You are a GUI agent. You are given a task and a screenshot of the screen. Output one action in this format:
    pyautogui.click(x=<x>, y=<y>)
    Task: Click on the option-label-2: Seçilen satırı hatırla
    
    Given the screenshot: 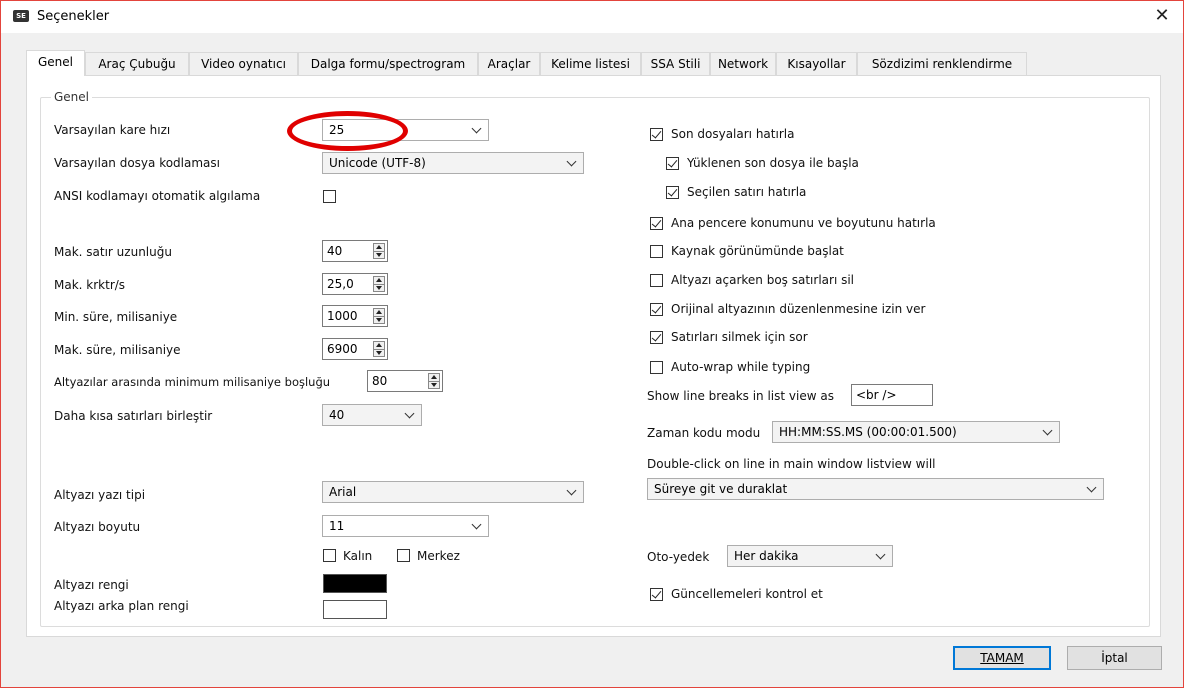 What is the action you would take?
    pyautogui.click(x=747, y=192)
    